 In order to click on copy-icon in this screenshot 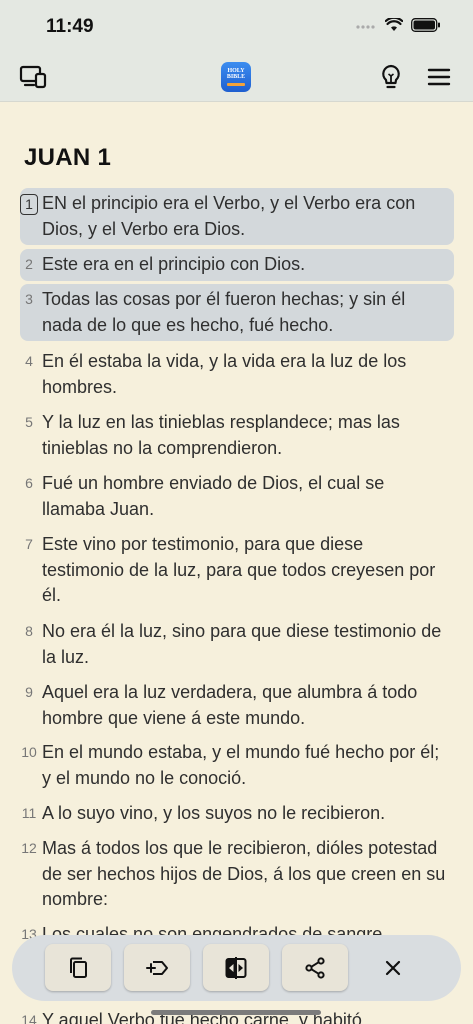, I will do `click(78, 967)`.